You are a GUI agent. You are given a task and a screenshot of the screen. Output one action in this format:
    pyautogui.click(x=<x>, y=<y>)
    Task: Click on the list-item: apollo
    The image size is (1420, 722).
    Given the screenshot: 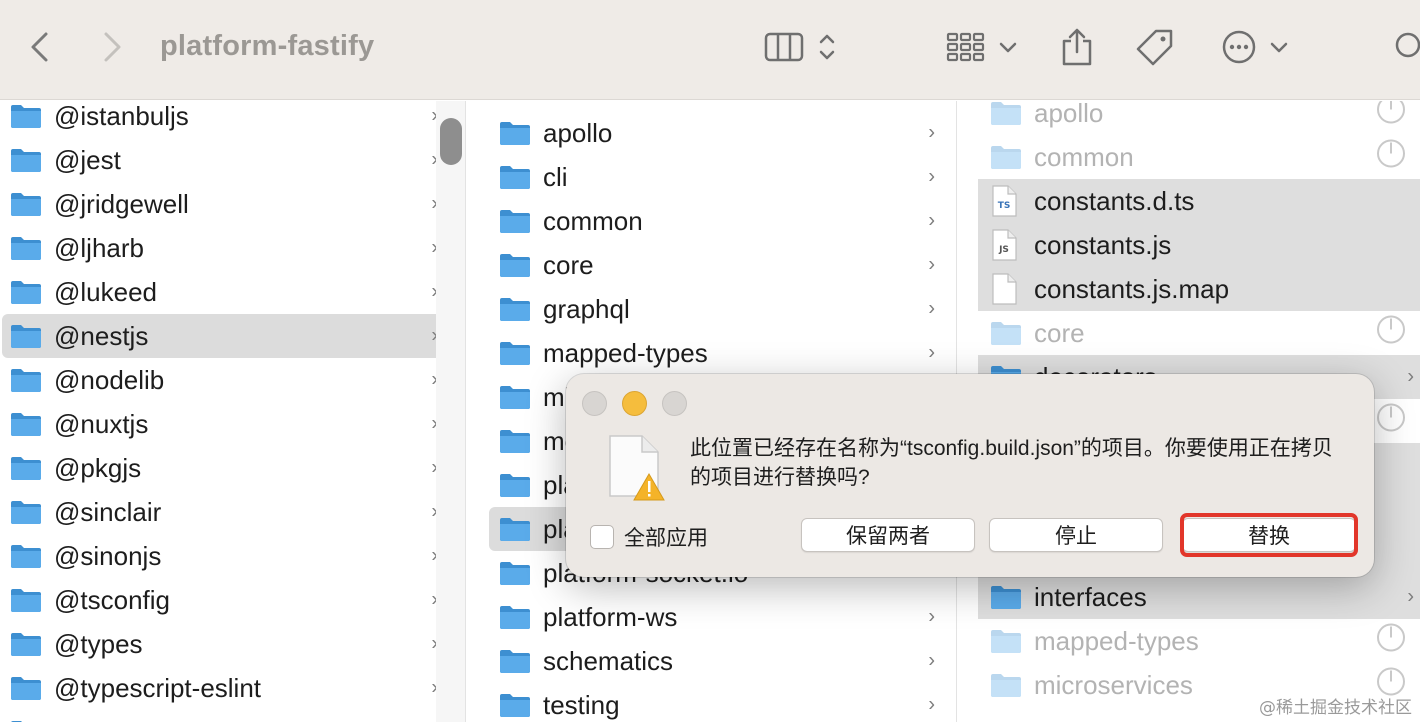 What is the action you would take?
    pyautogui.click(x=1199, y=118)
    